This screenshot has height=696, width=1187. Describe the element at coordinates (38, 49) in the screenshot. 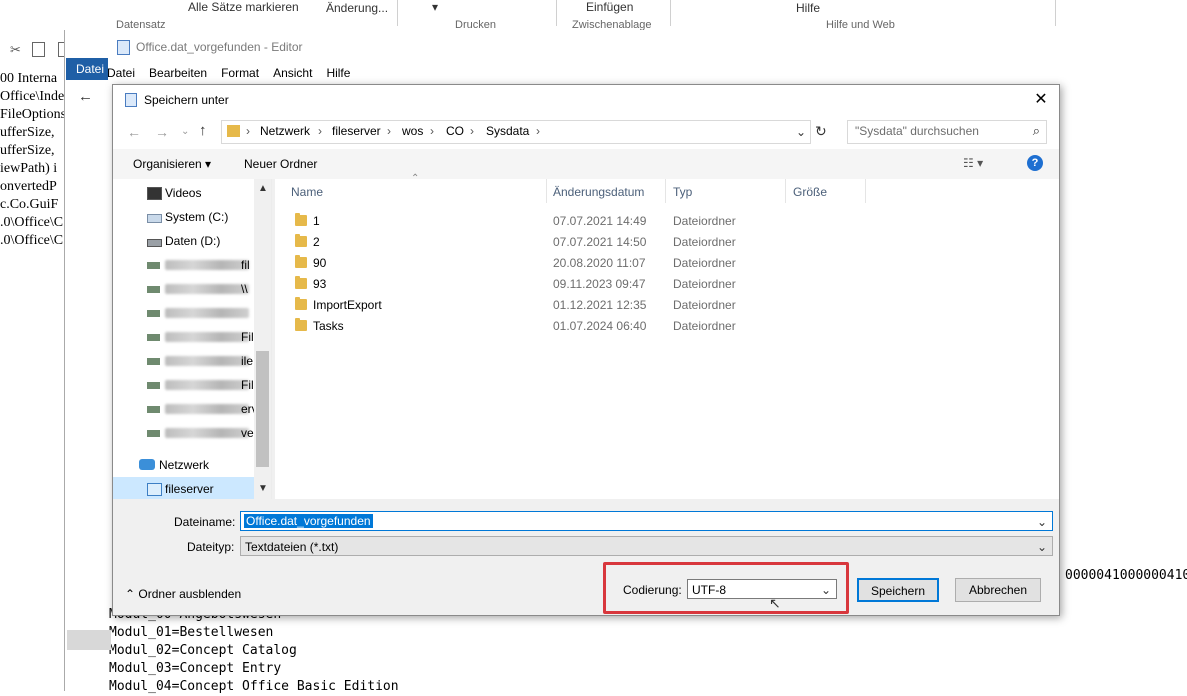

I see `copy-icon` at that location.